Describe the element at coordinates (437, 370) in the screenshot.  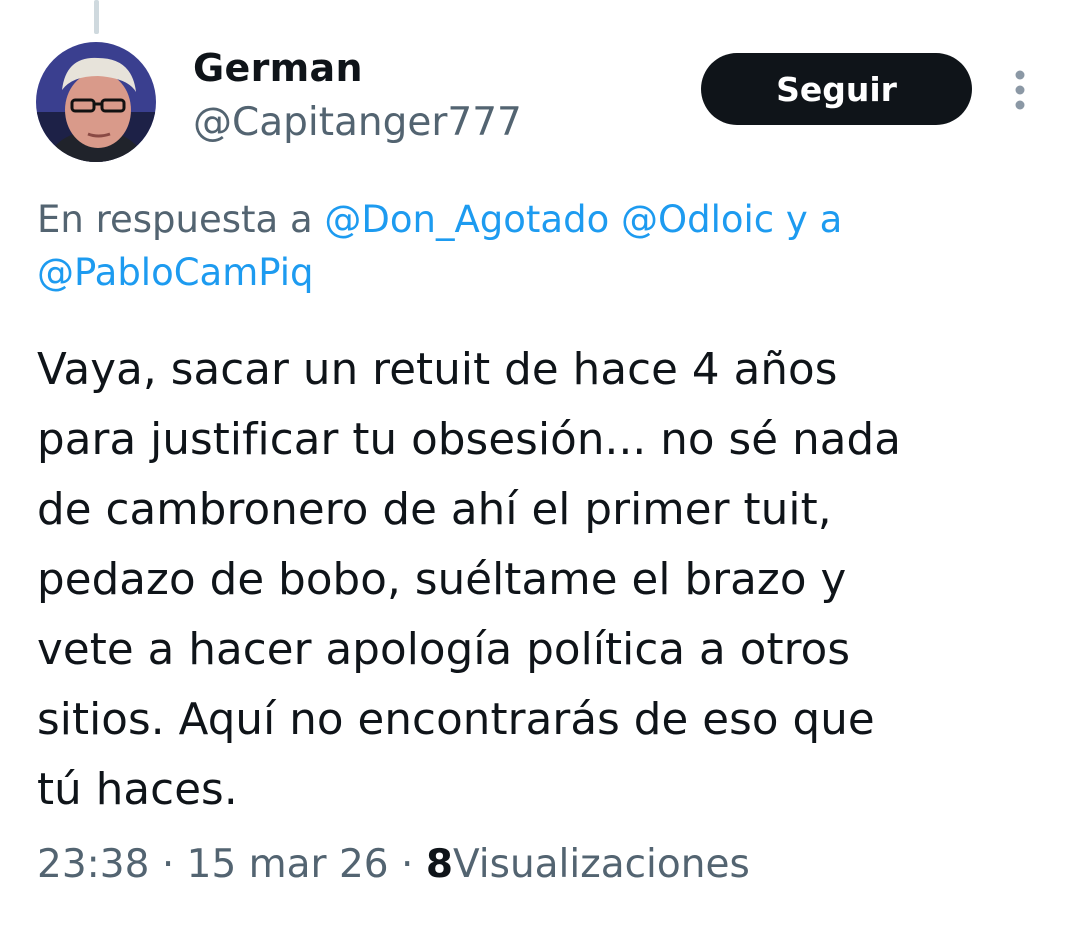
I see `tweet-text-line: Vaya, sacar un retuit de hace 4 años` at that location.